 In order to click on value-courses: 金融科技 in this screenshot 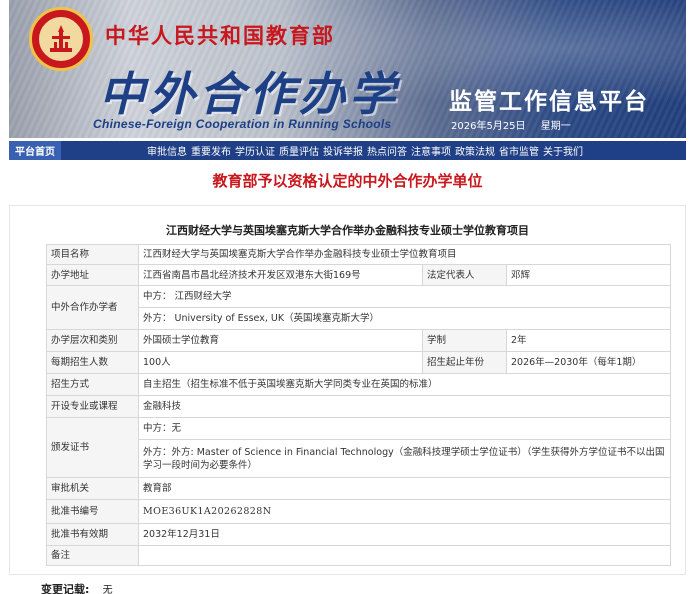, I will do `click(404, 406)`.